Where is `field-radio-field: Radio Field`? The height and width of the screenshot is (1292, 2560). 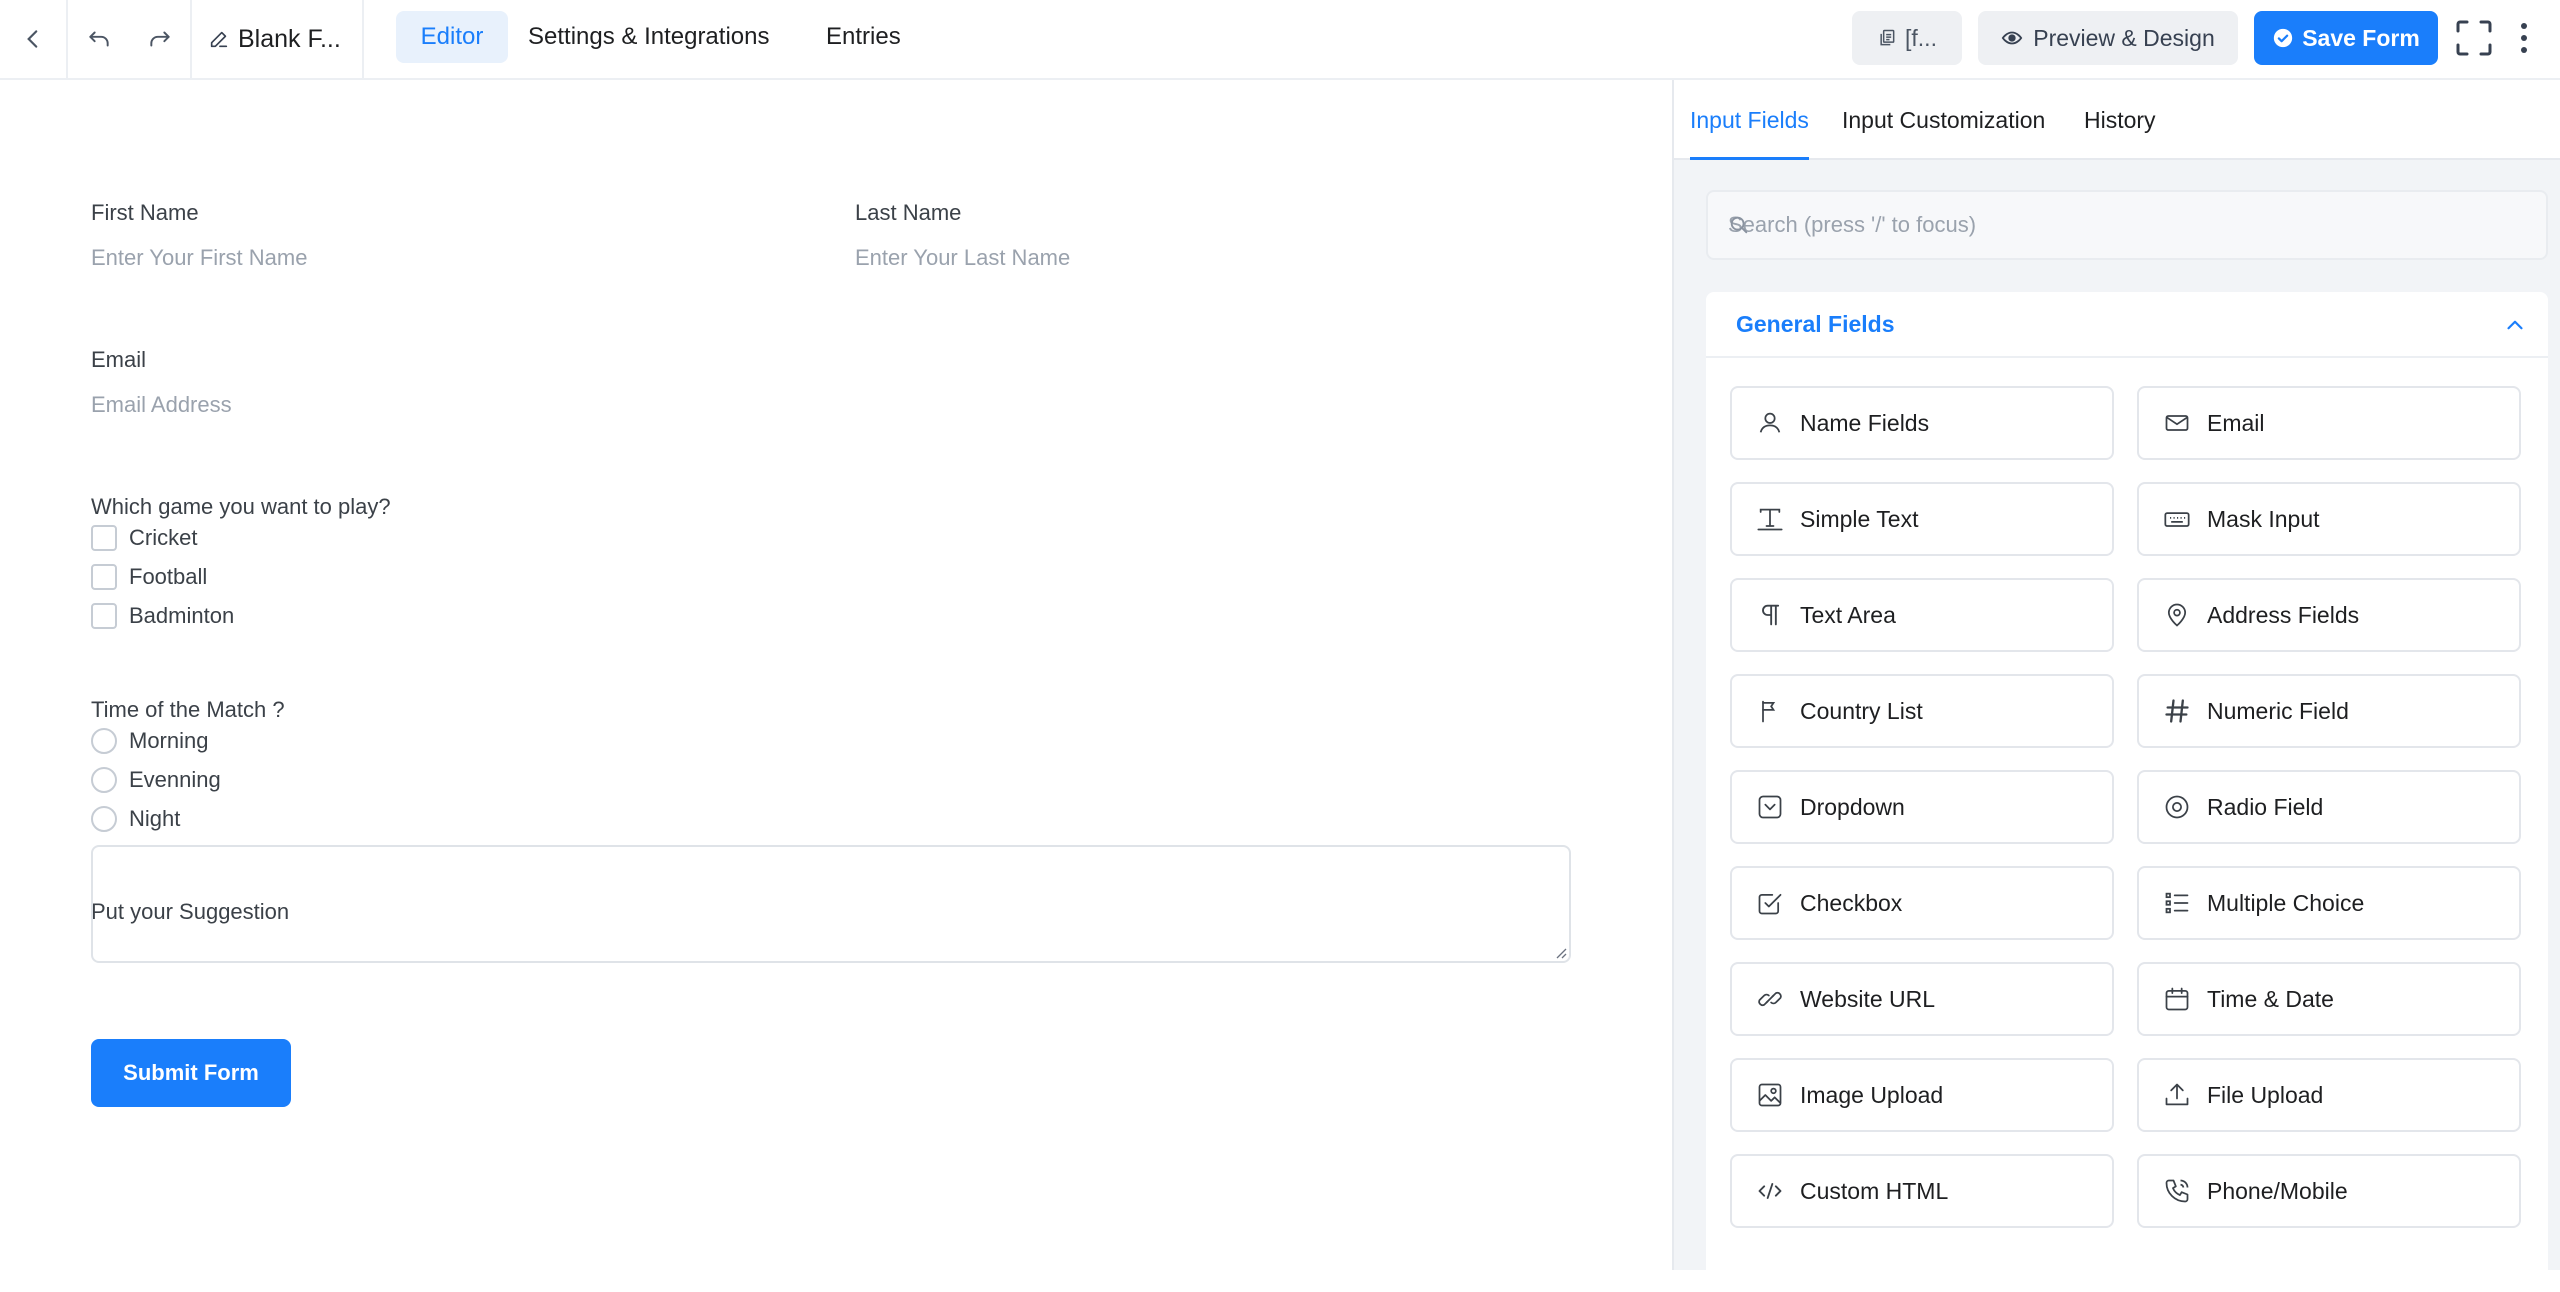
field-radio-field: Radio Field is located at coordinates (2329, 807).